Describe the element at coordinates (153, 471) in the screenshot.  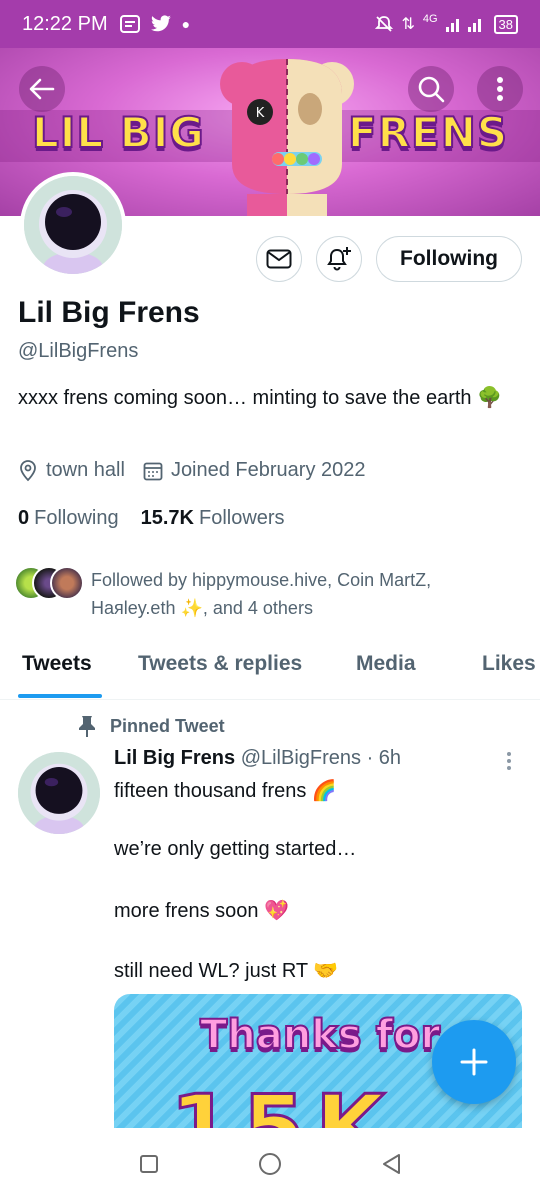
I see `calendar-icon` at that location.